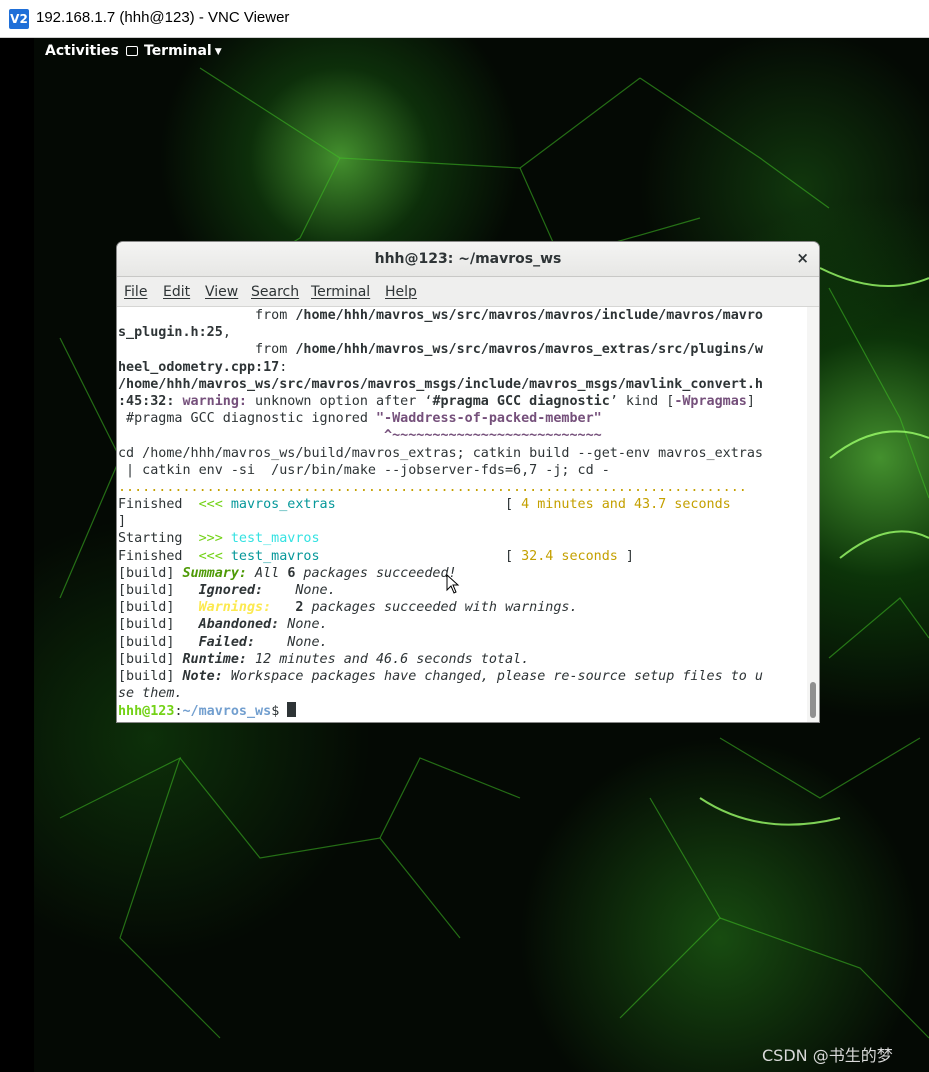  What do you see at coordinates (440, 332) in the screenshot?
I see `terminal-line: s_plugin.h:25,` at bounding box center [440, 332].